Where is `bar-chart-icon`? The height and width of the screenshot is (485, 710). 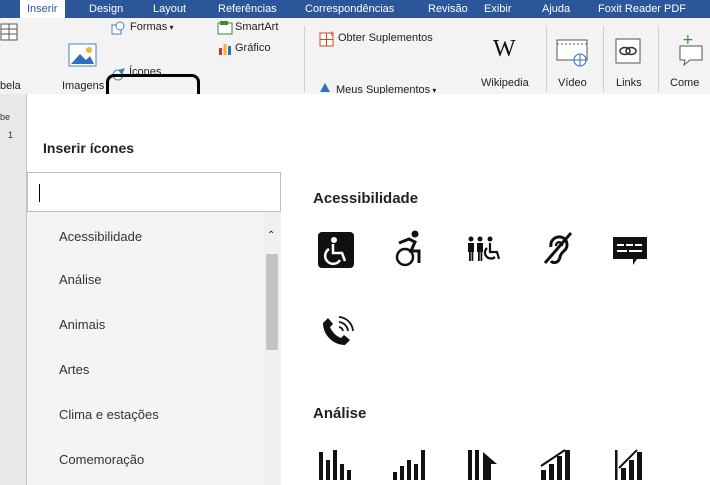
bar-chart-icon is located at coordinates (336, 465).